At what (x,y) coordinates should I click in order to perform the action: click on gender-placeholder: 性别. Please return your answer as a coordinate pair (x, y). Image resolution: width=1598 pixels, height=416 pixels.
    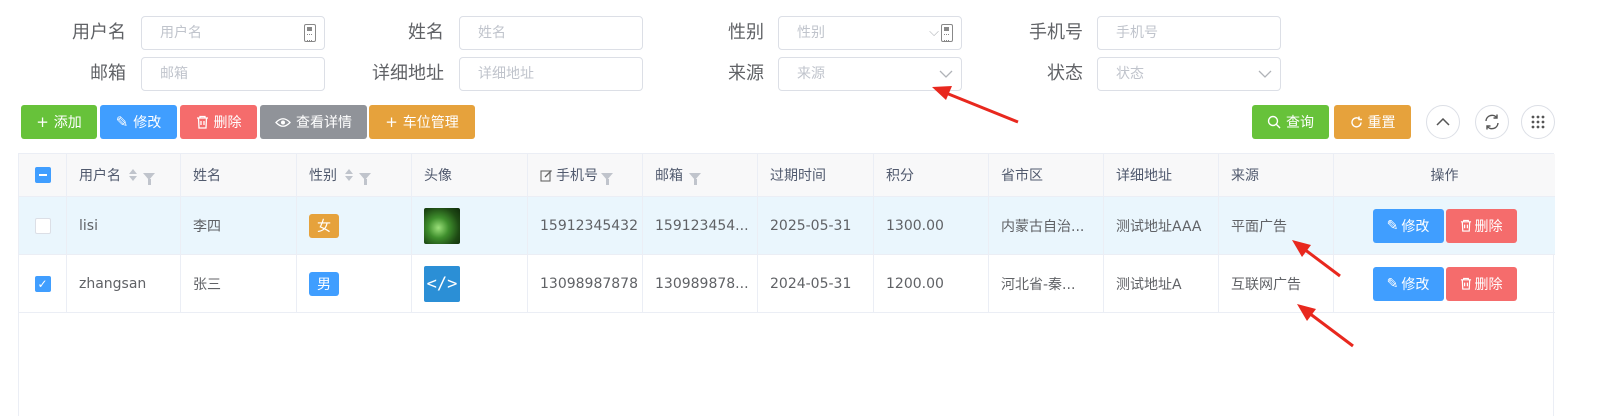
    Looking at the image, I should click on (811, 33).